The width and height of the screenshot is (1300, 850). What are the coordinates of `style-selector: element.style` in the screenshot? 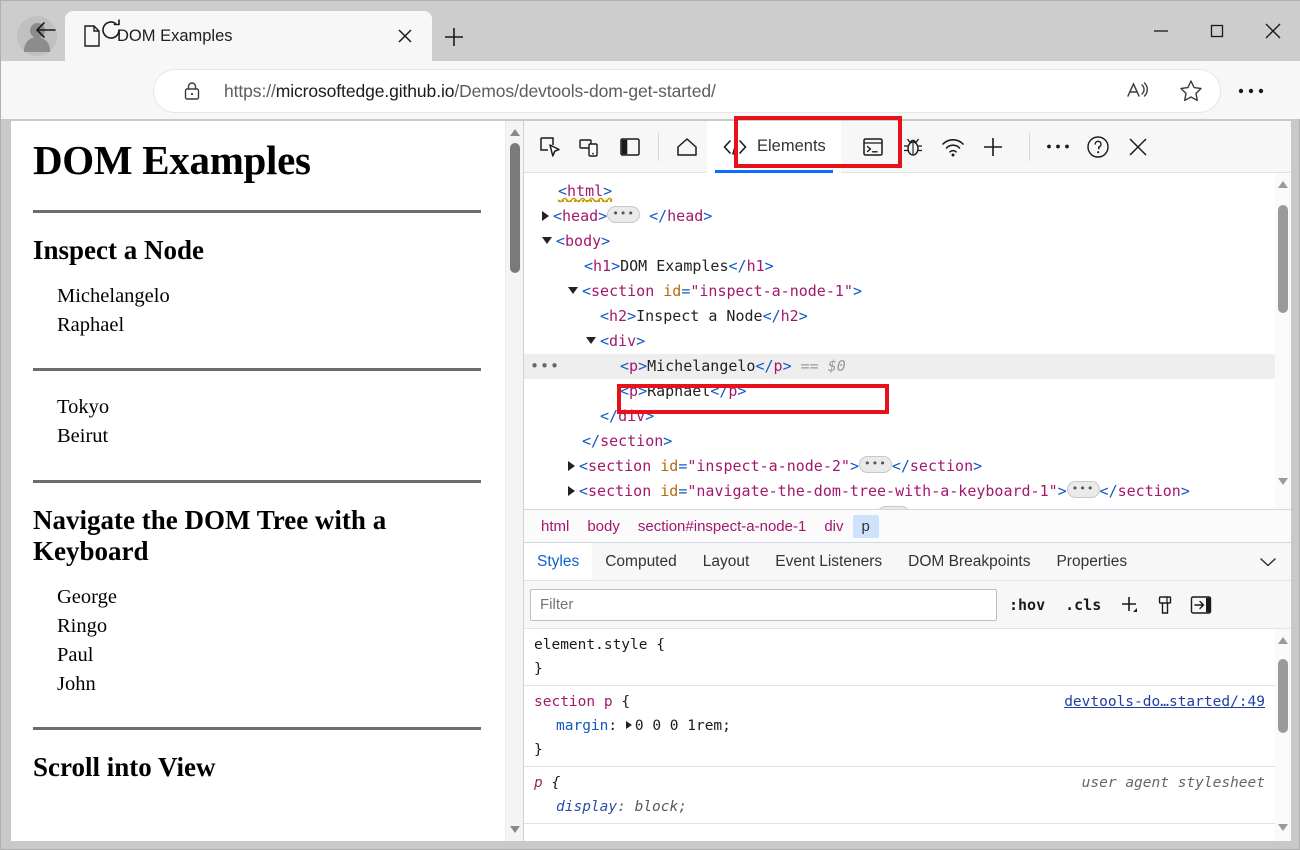 It's located at (591, 645).